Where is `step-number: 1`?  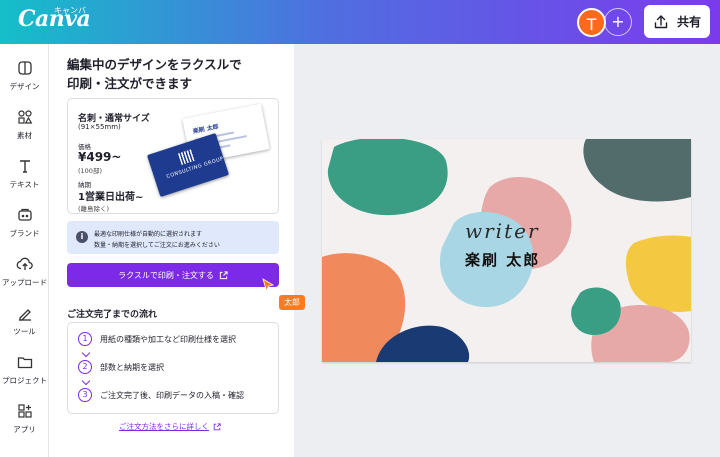
step-number: 1 is located at coordinates (85, 339).